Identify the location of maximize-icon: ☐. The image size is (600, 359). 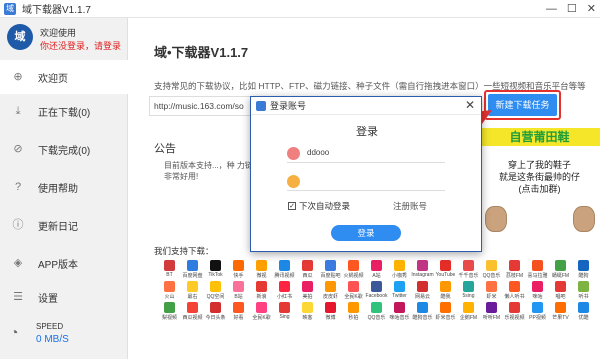
(572, 9).